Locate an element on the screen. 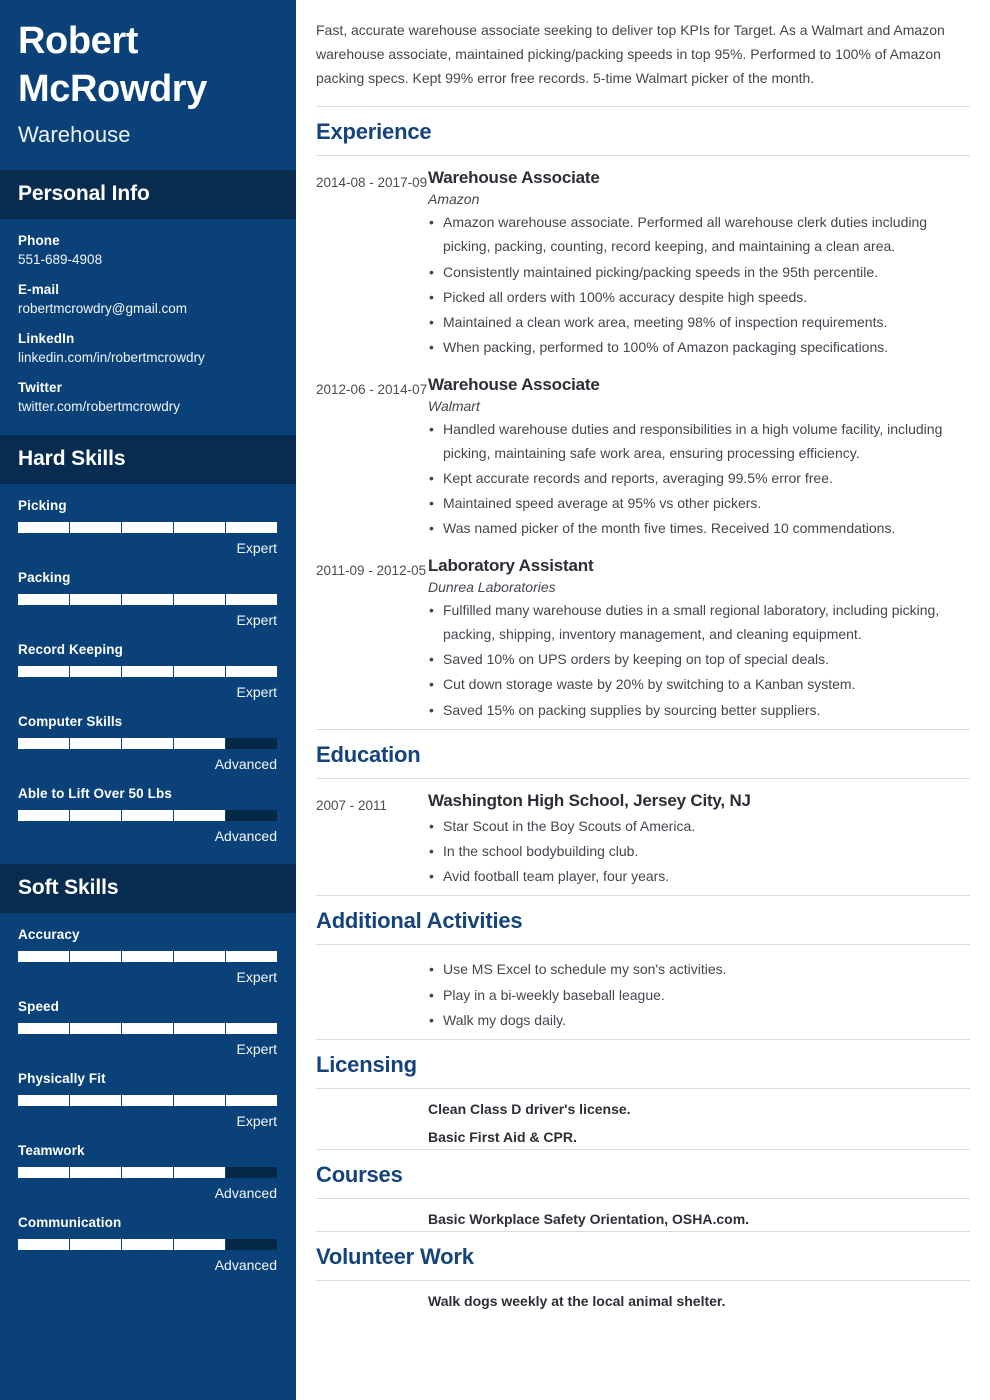 The height and width of the screenshot is (1400, 990). contact-label: Twitter is located at coordinates (40, 387).